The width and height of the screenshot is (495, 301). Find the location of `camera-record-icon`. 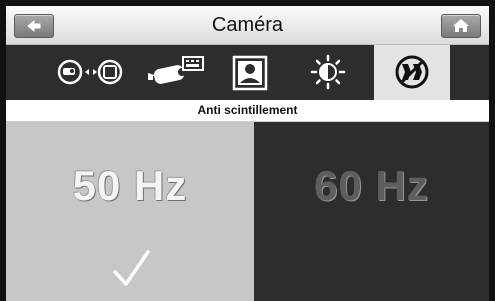

camera-record-icon is located at coordinates (176, 70).